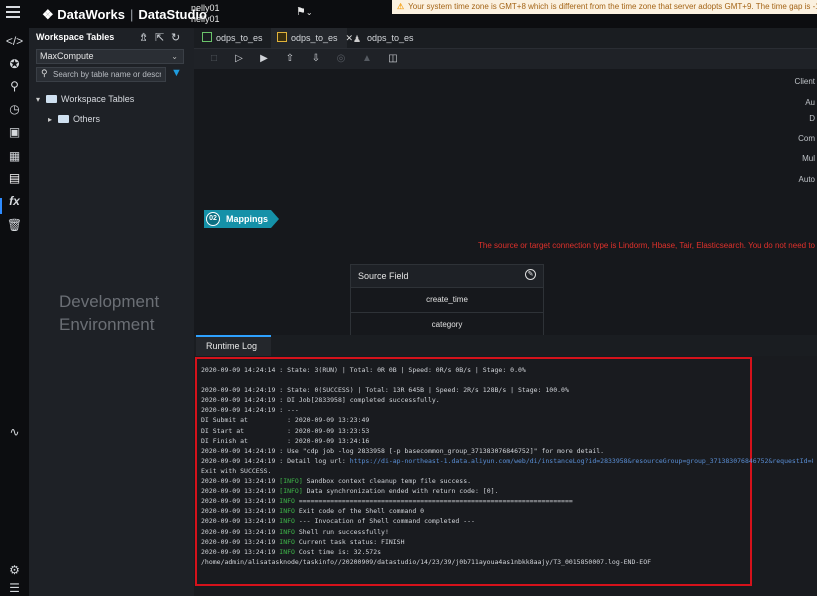 The image size is (817, 596). Describe the element at coordinates (291, 491) in the screenshot. I see `log-level-tag: [INFO]` at that location.